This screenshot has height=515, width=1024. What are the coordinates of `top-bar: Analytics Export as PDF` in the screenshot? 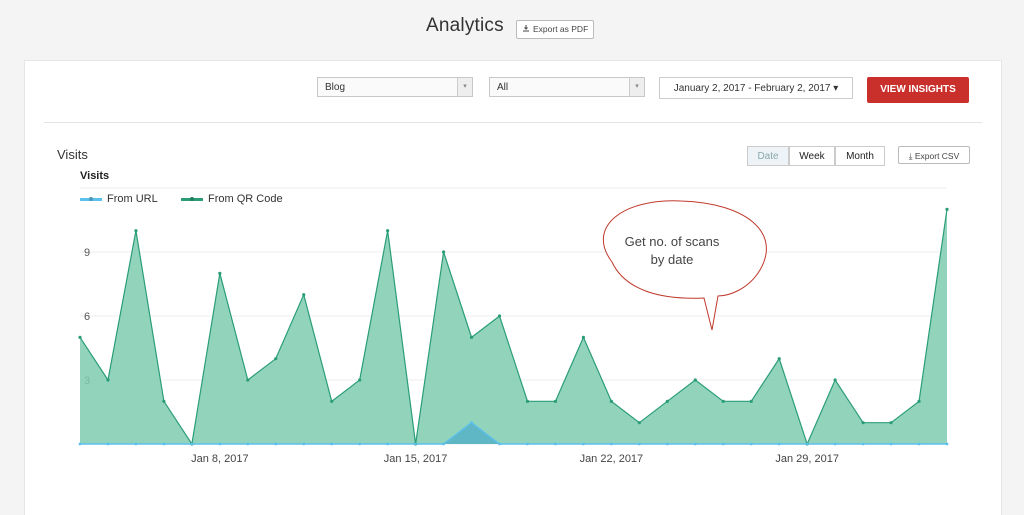 It's located at (512, 30).